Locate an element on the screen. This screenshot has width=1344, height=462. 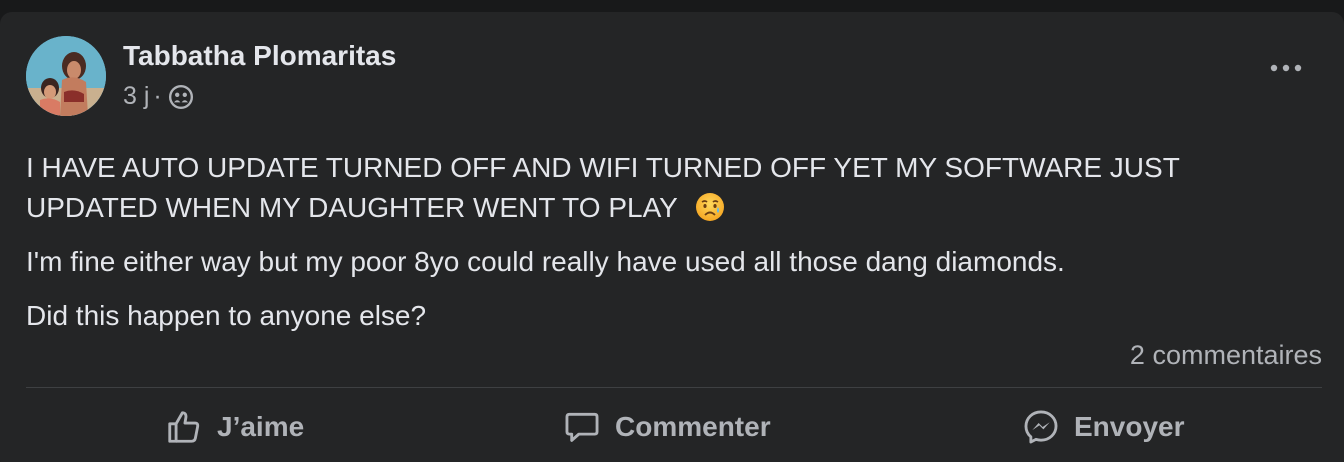
friends-icon is located at coordinates (181, 97).